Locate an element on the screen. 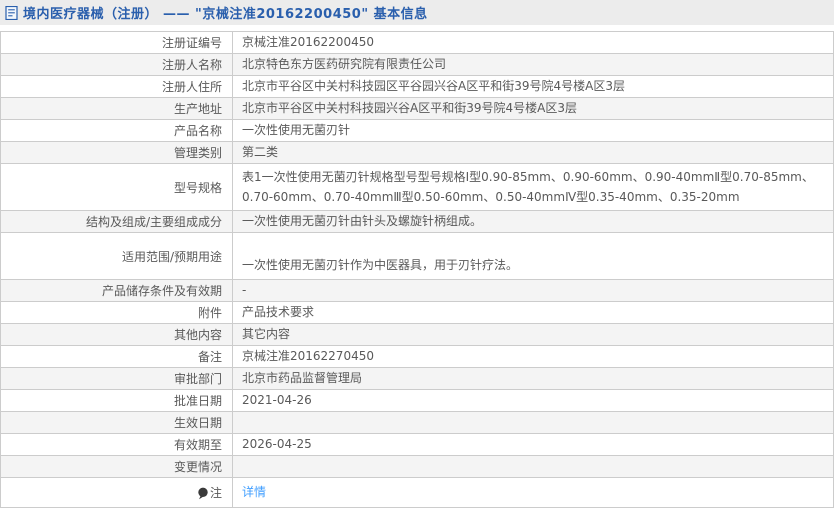 This screenshot has height=526, width=834. table-row: 有效期至 2026-04-25 is located at coordinates (417, 444).